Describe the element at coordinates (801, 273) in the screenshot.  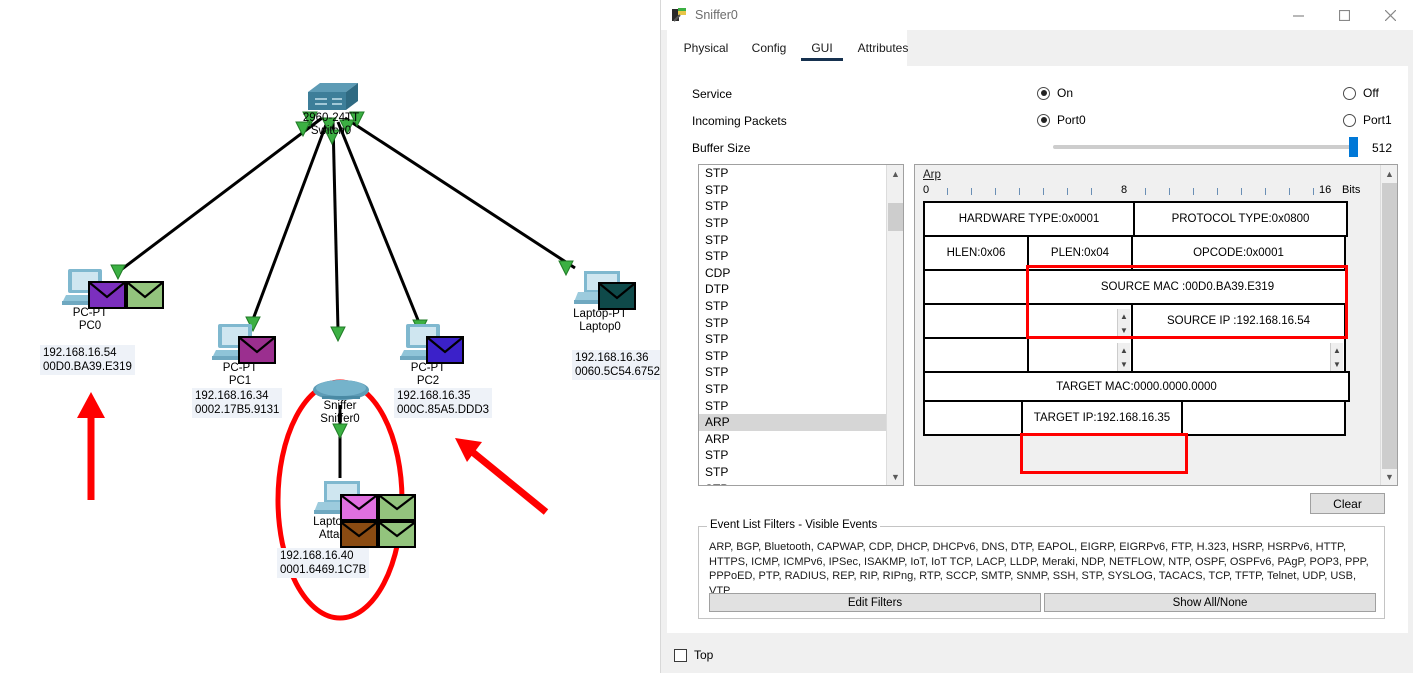
I see `packet-list-item: CDP` at that location.